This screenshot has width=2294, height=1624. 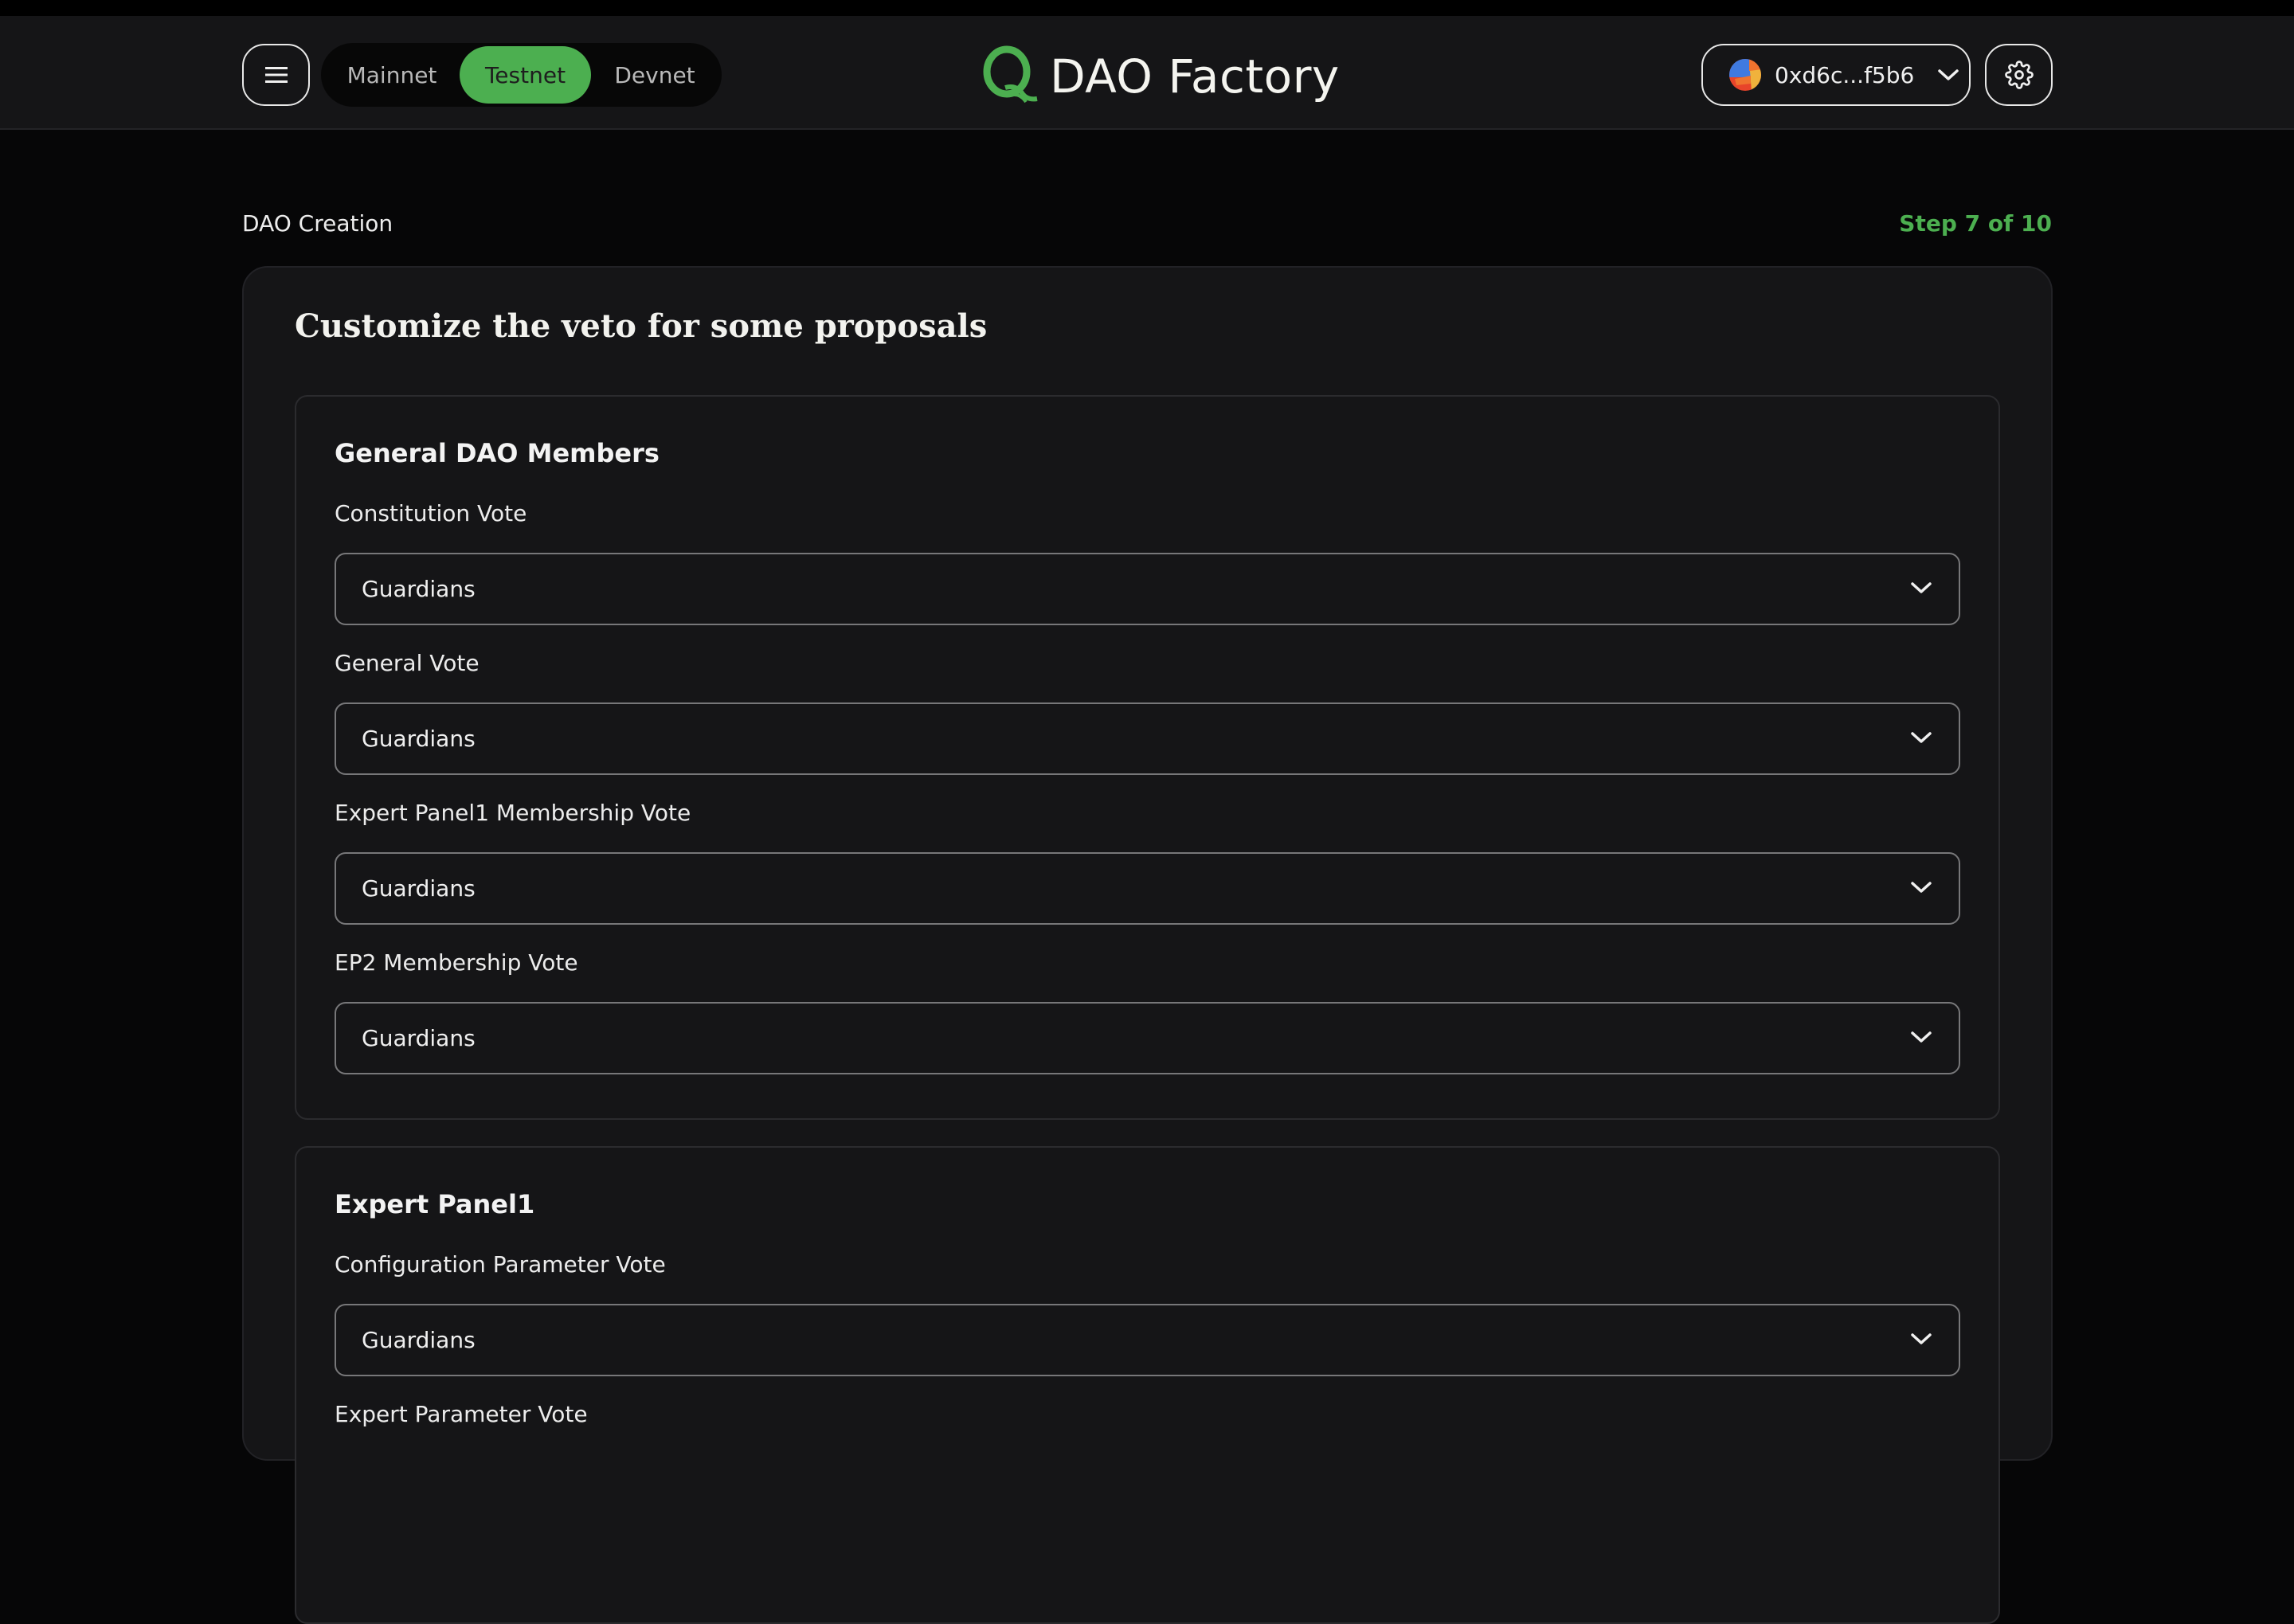 What do you see at coordinates (1147, 738) in the screenshot?
I see `select-general-vote: Guardians` at bounding box center [1147, 738].